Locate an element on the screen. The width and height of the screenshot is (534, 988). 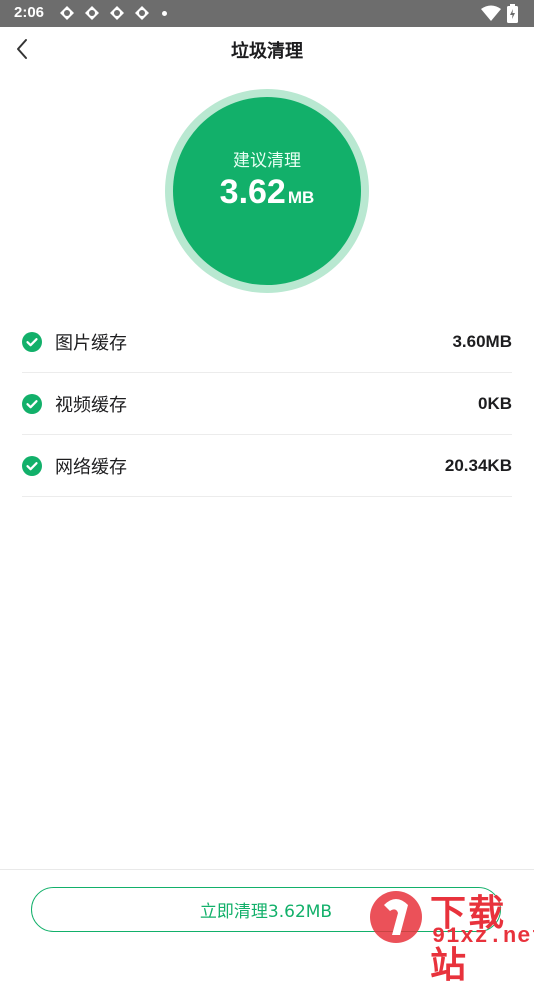
list-item: 网络缓存 20.34KB is located at coordinates (267, 466).